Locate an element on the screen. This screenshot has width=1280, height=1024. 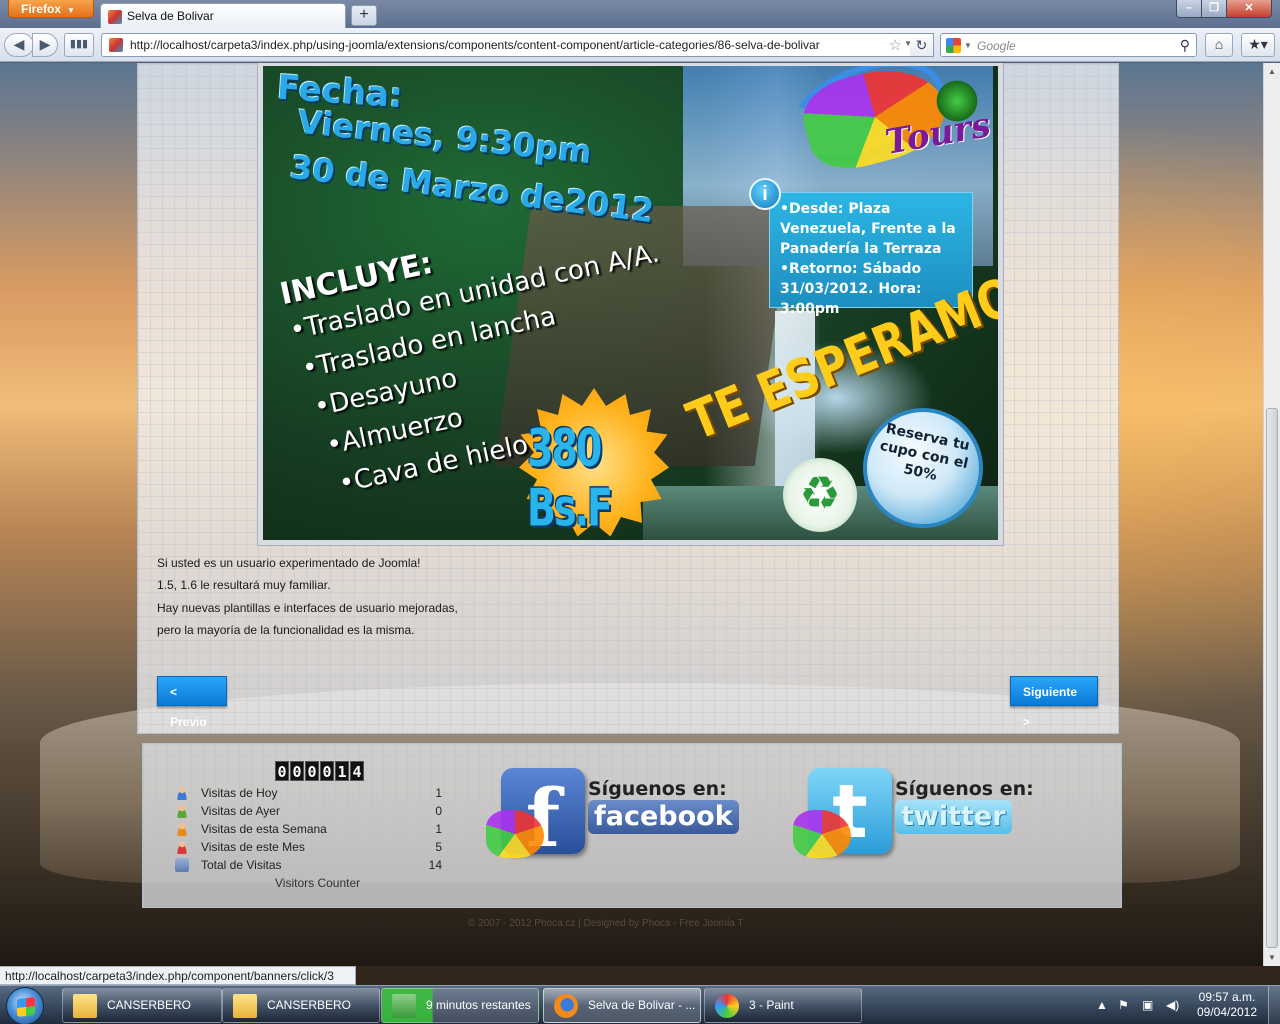
home-button: ⌂ is located at coordinates (1219, 45).